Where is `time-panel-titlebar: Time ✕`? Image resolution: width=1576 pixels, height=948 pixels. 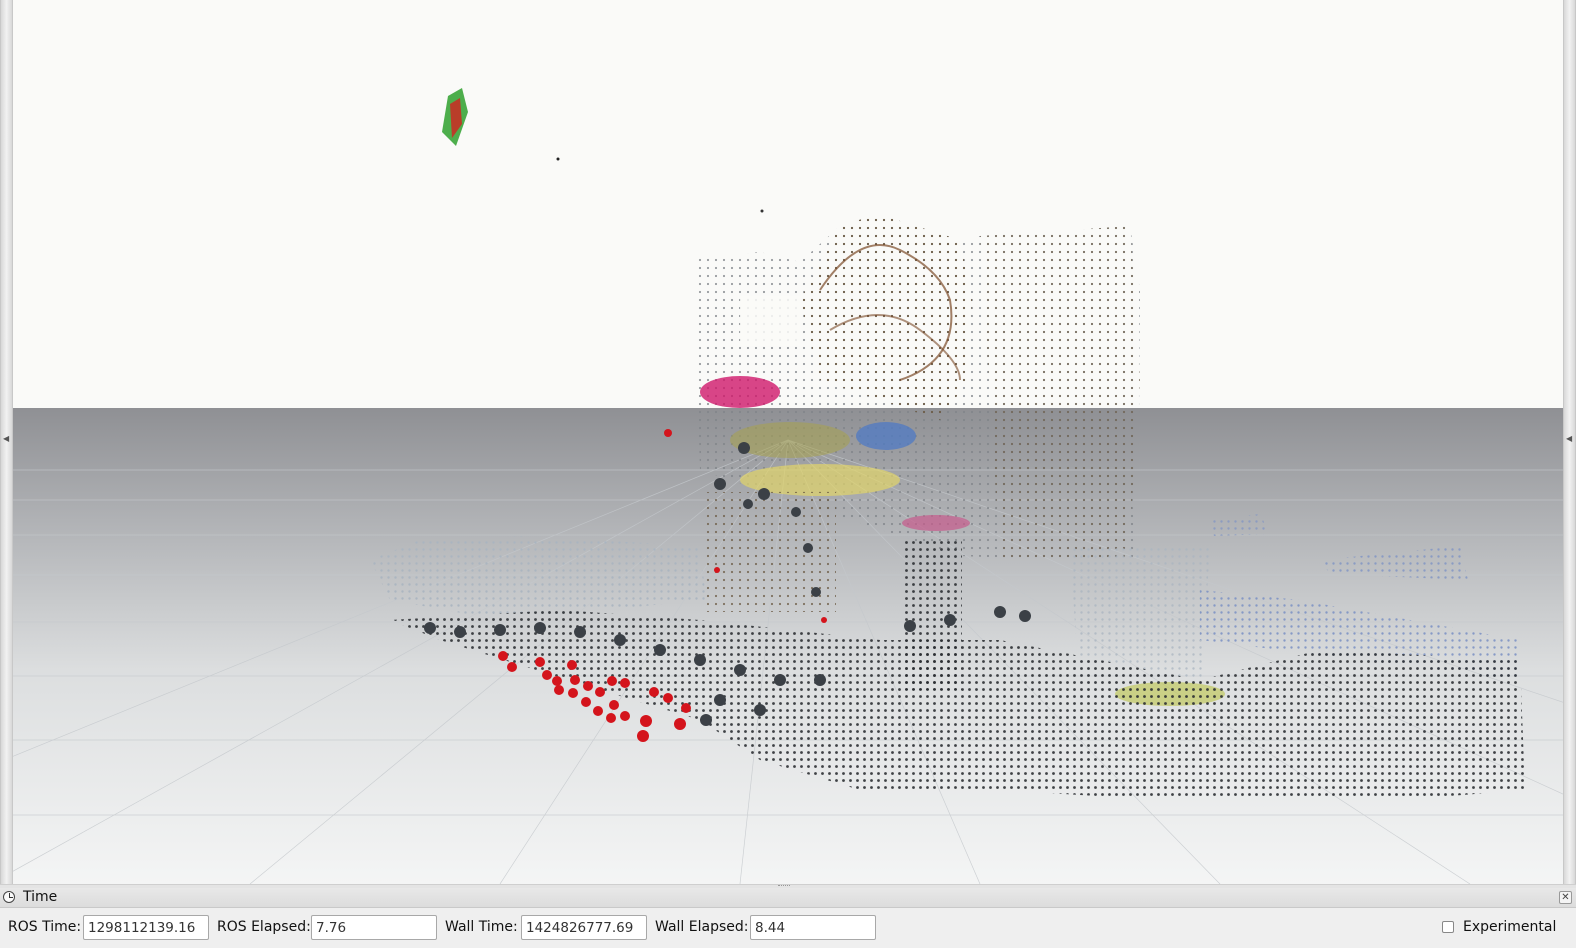
time-panel-titlebar: Time ✕ is located at coordinates (788, 898).